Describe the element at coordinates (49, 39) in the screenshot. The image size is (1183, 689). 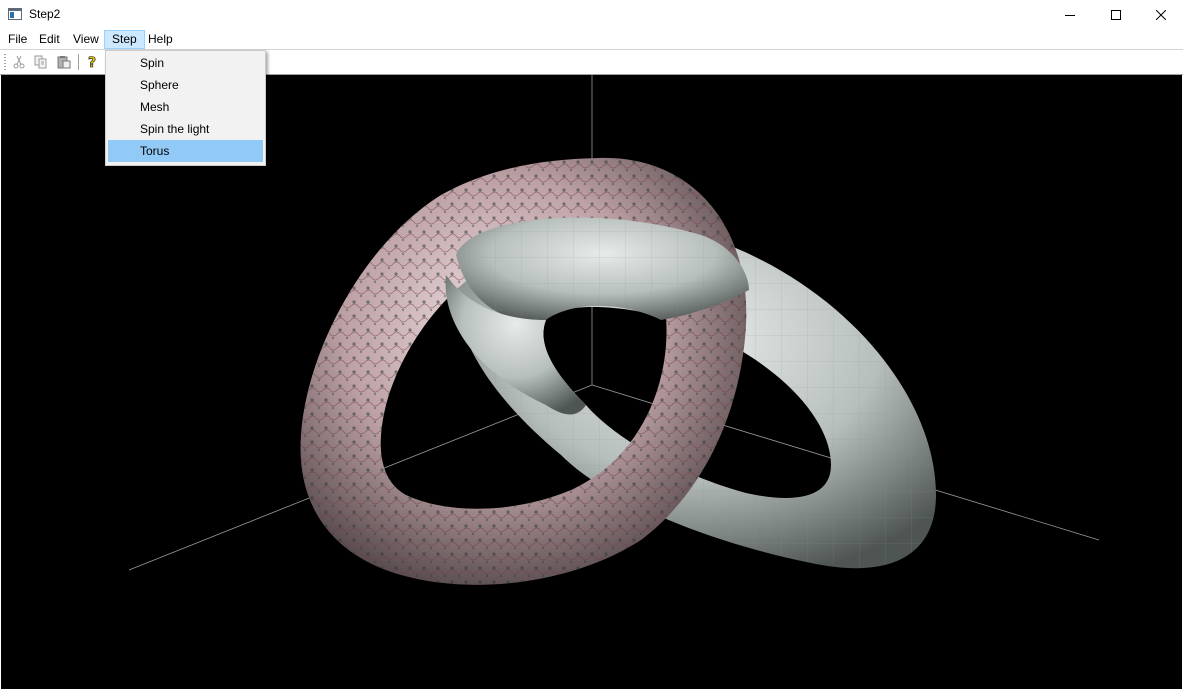
I see `menu-edit: Edit` at that location.